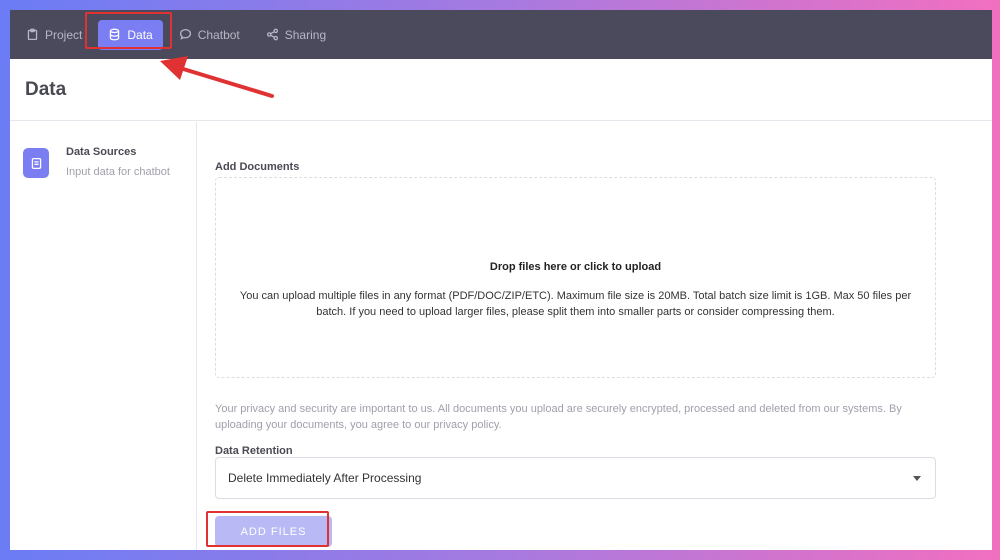 This screenshot has width=1000, height=560. What do you see at coordinates (217, 77) in the screenshot?
I see `annotation-arrow-icon` at bounding box center [217, 77].